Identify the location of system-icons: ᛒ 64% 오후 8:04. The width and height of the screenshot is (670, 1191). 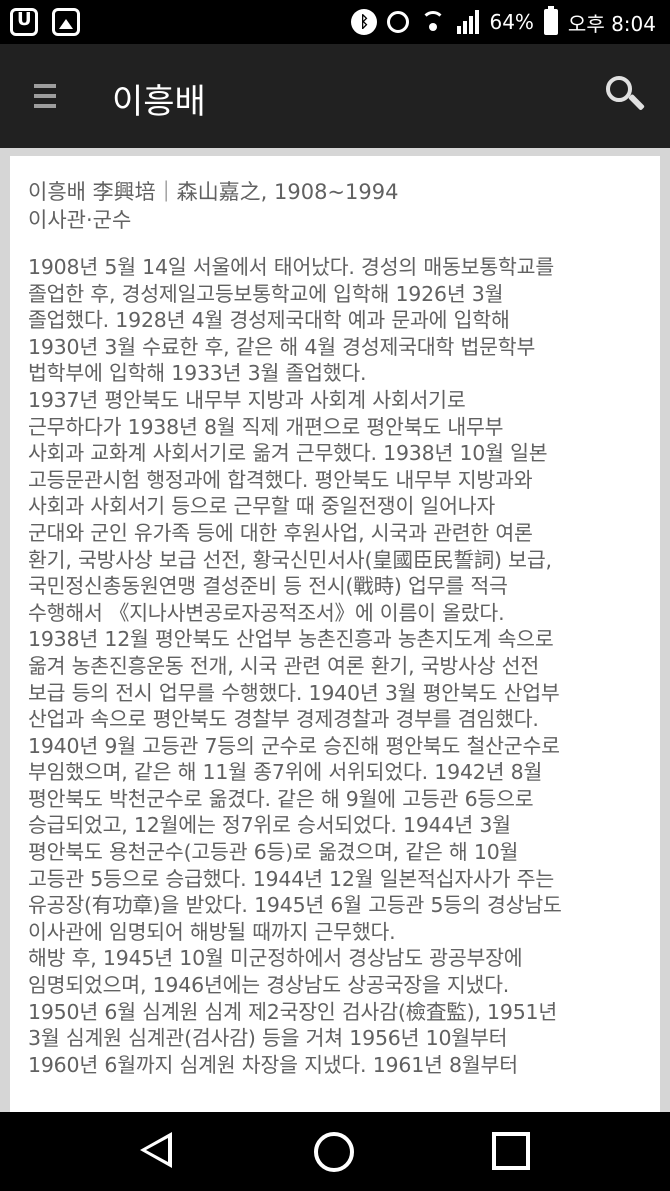
(503, 22).